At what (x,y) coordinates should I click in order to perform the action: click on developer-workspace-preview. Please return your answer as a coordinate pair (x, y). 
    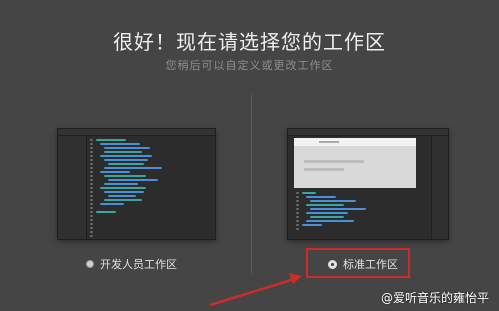
    Looking at the image, I should click on (136, 184).